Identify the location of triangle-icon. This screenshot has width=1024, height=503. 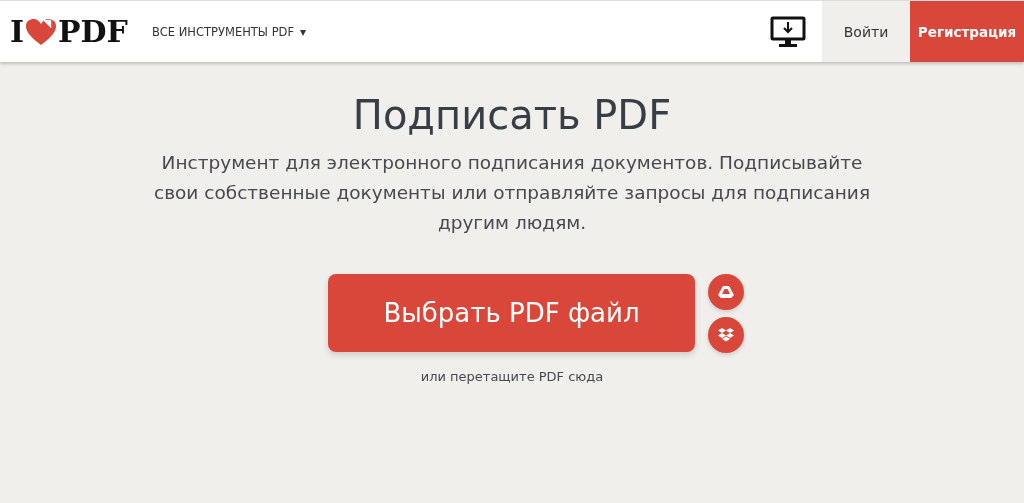
(726, 292).